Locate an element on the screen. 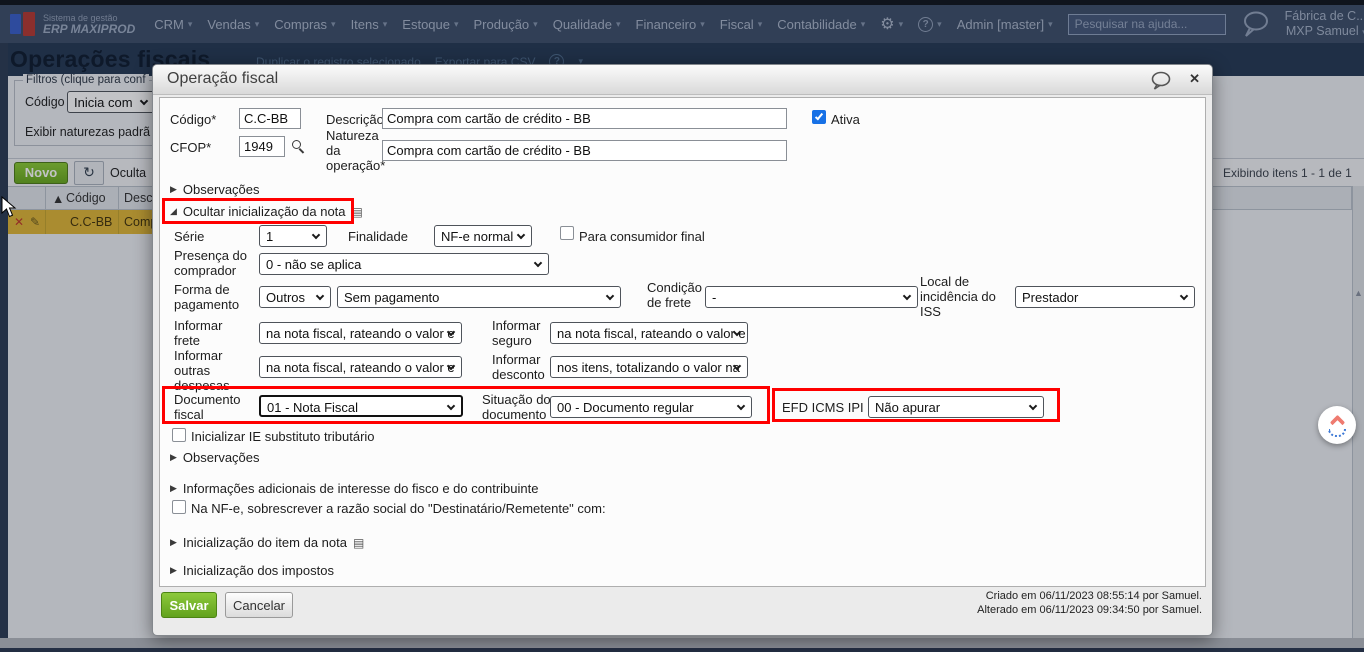  consumidor-final-checkbox is located at coordinates (567, 233).